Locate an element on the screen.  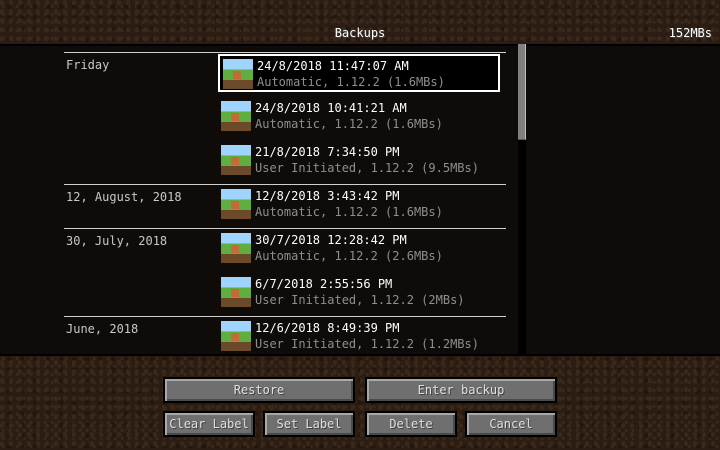
page-title: Backups is located at coordinates (360, 33).